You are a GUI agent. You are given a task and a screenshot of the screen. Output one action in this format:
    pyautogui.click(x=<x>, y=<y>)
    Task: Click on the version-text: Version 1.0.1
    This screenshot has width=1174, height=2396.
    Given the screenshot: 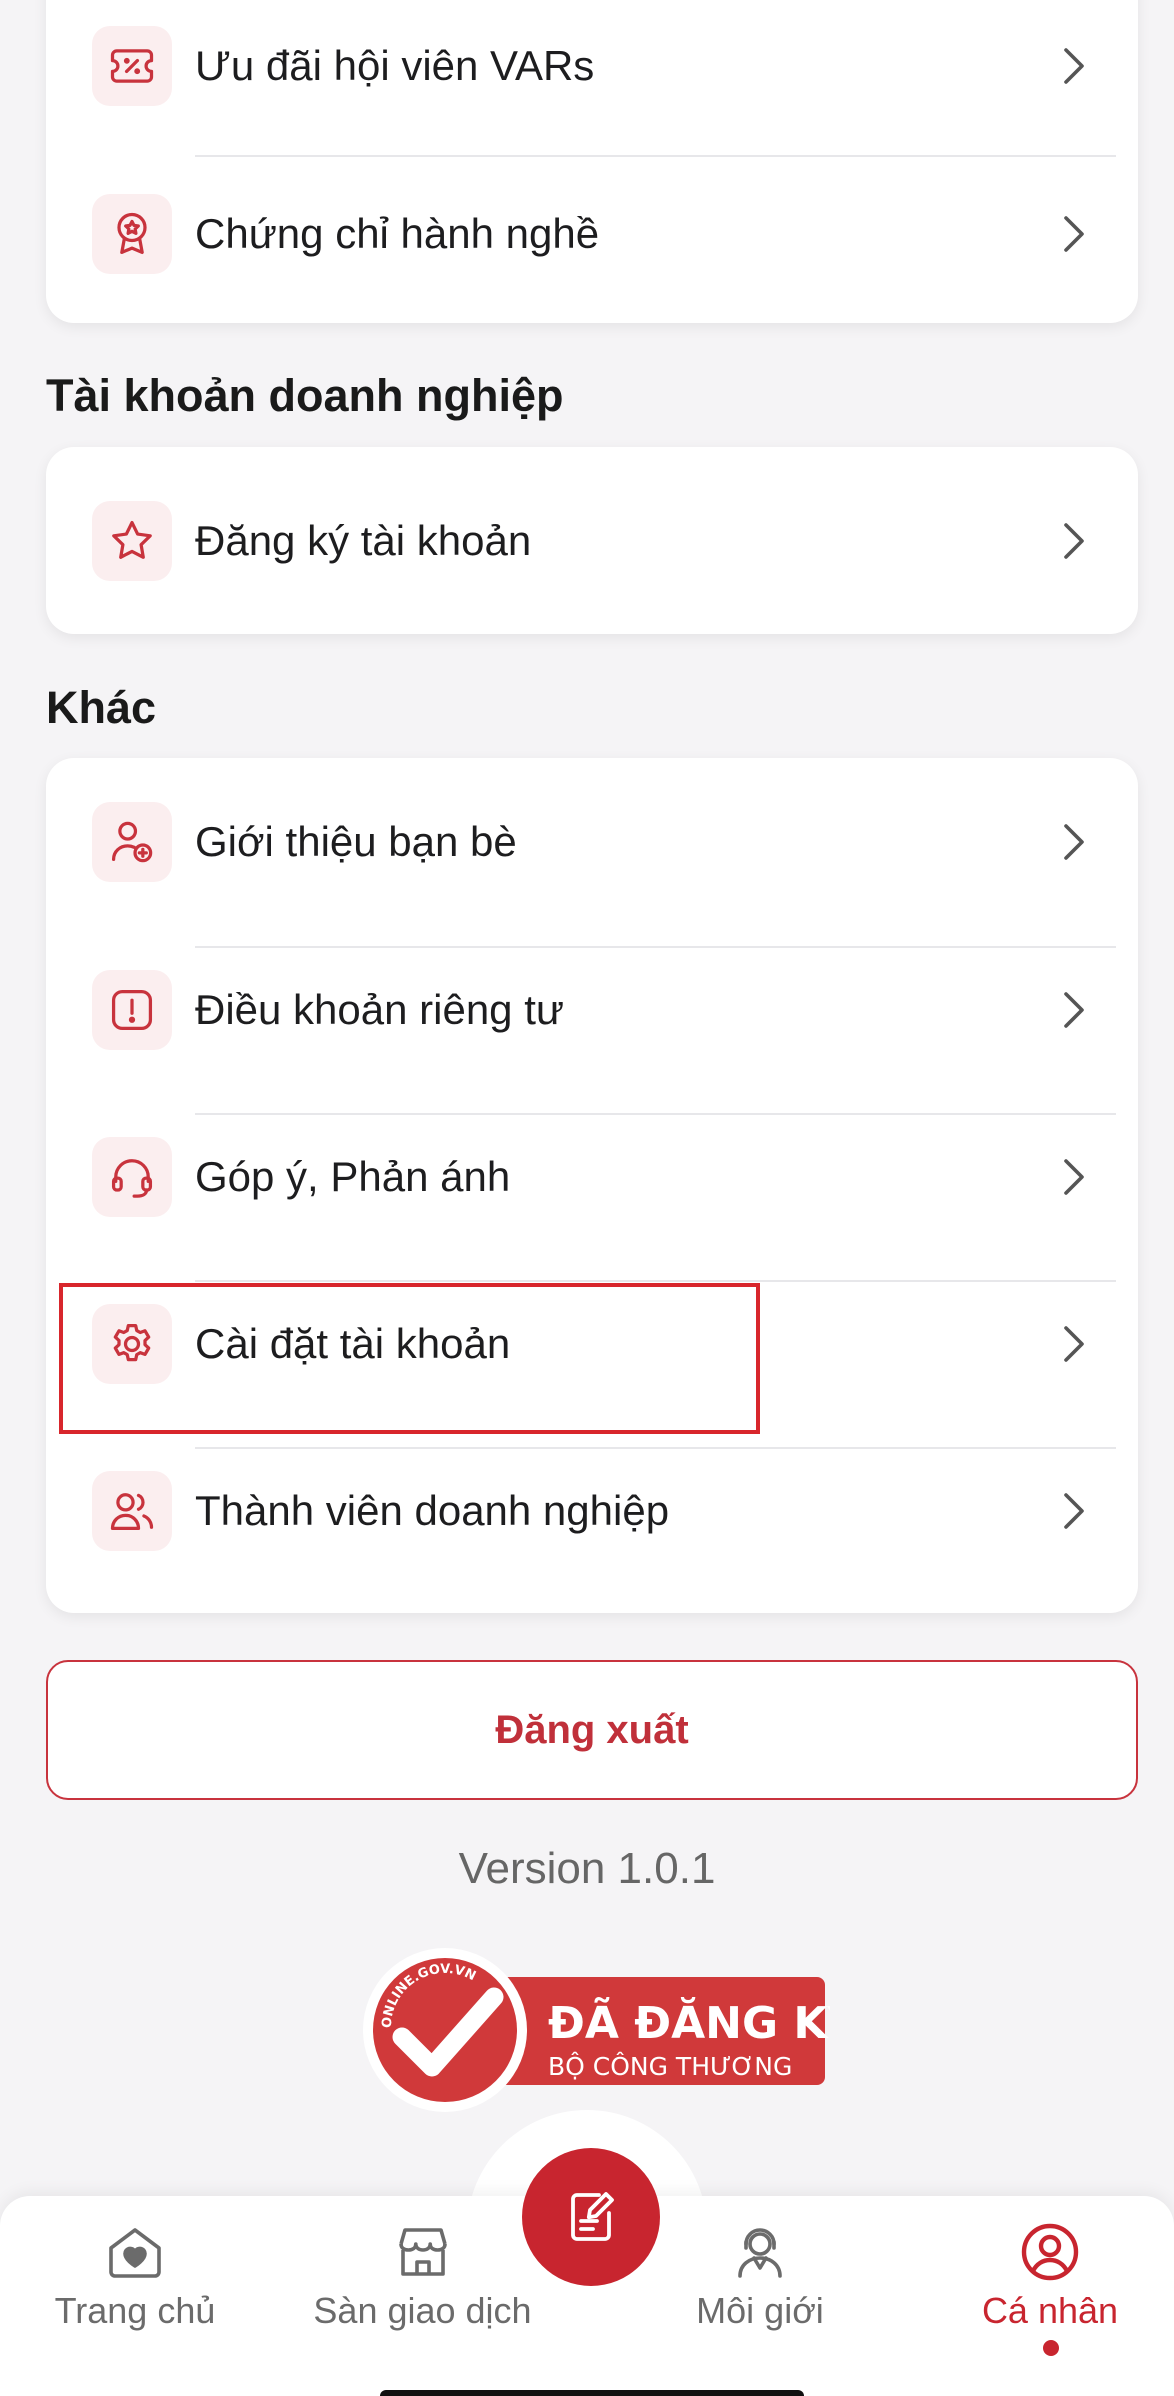 What is the action you would take?
    pyautogui.click(x=587, y=1868)
    